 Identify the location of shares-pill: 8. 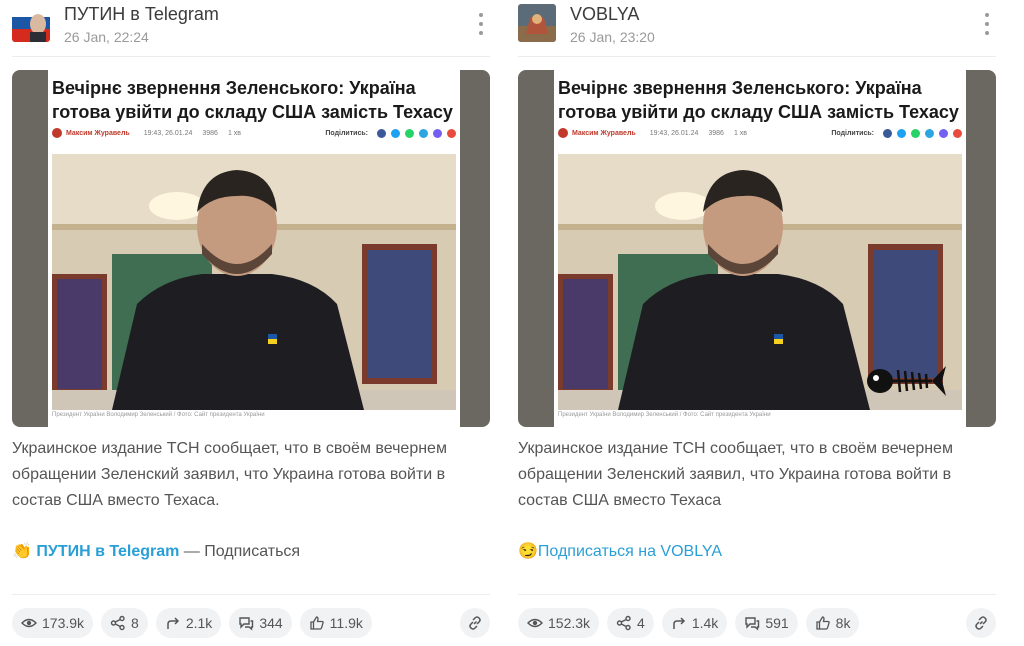
(124, 623).